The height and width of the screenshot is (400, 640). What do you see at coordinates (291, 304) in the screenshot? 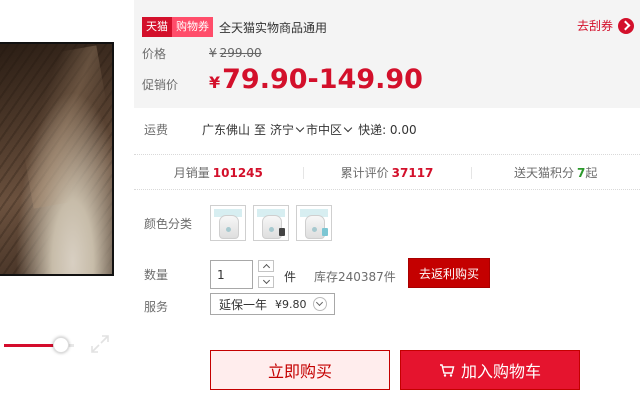
I see `service-price: ¥9.80` at bounding box center [291, 304].